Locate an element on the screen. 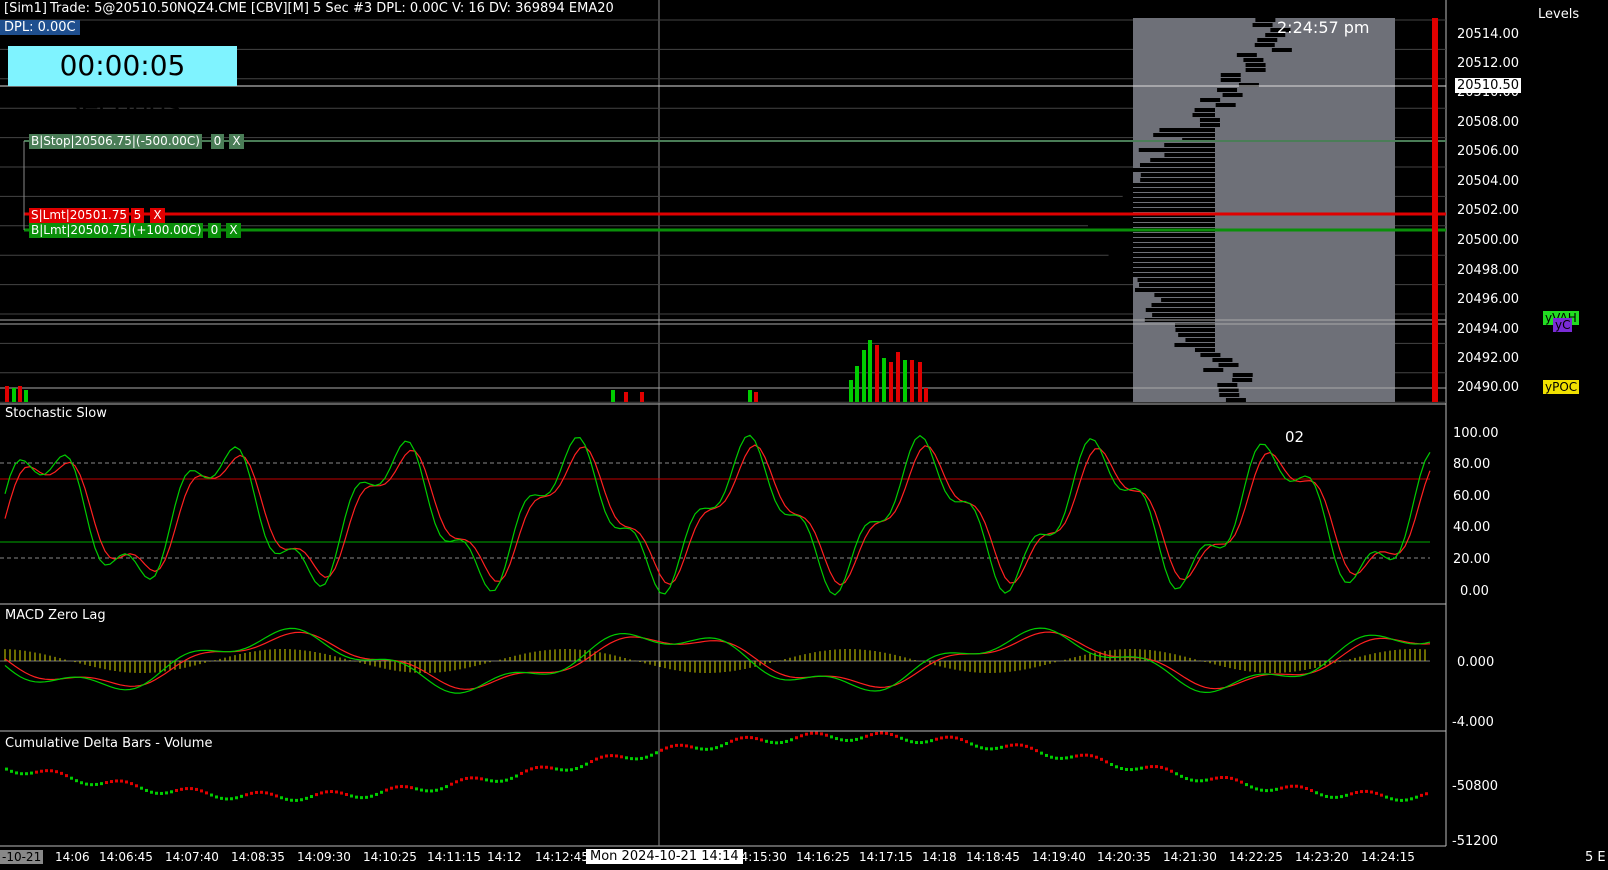 This screenshot has height=870, width=1608. buy-limit-order-label: B|Lmt|20500.75|(+100.00C) is located at coordinates (116, 230).